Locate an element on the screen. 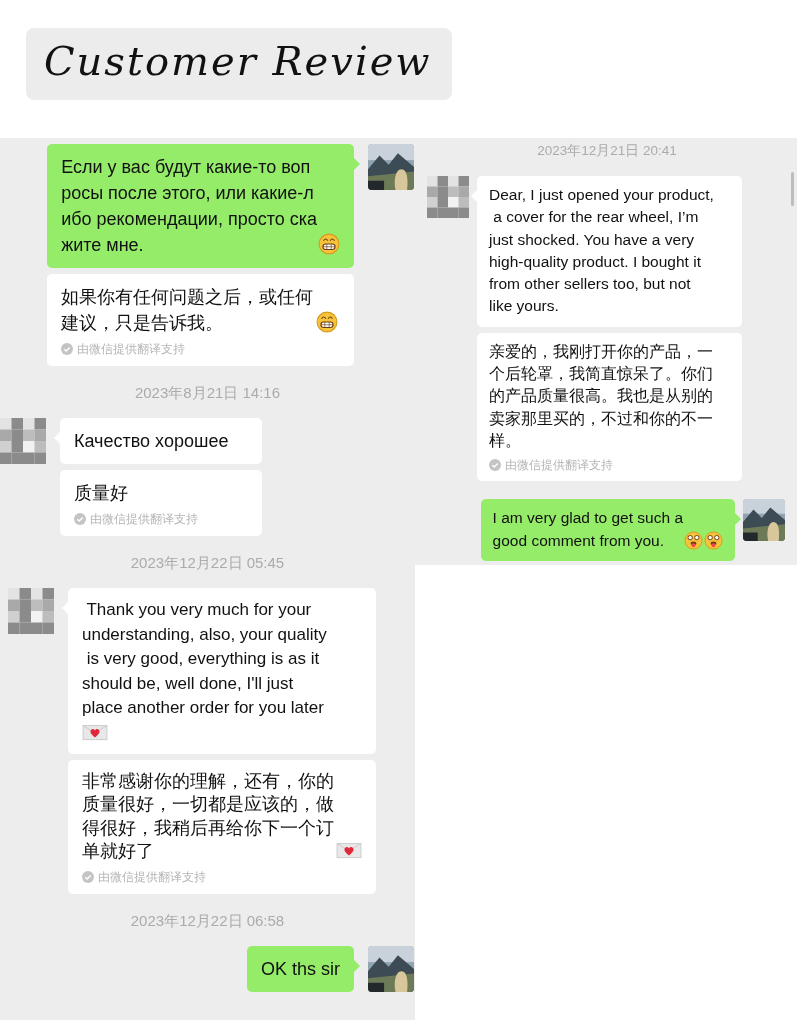 This screenshot has height=1020, width=800. scrollbar is located at coordinates (792, 189).